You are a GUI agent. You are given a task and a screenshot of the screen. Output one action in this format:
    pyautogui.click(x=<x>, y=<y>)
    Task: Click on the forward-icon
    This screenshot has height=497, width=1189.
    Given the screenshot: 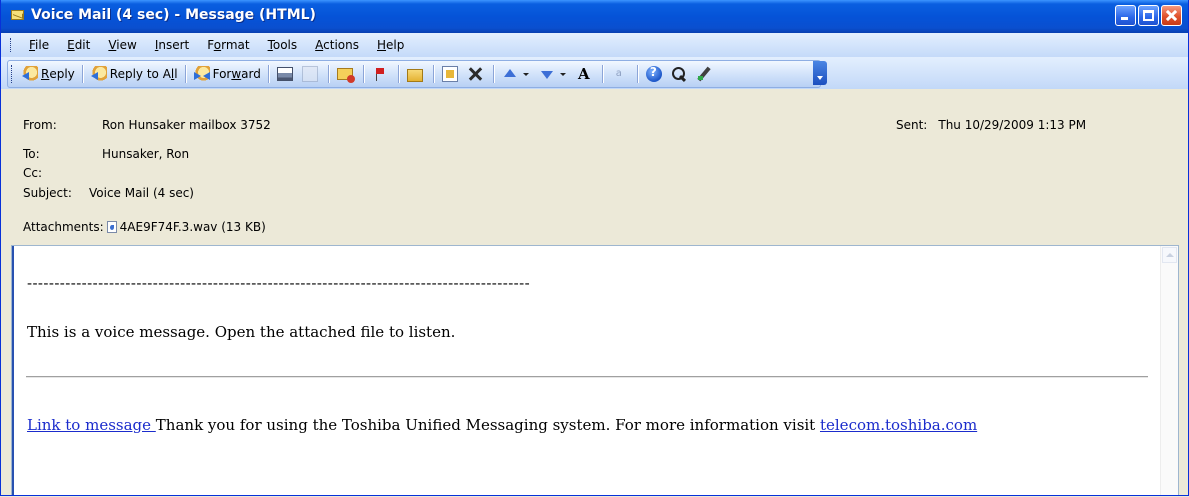 What is the action you would take?
    pyautogui.click(x=201, y=74)
    